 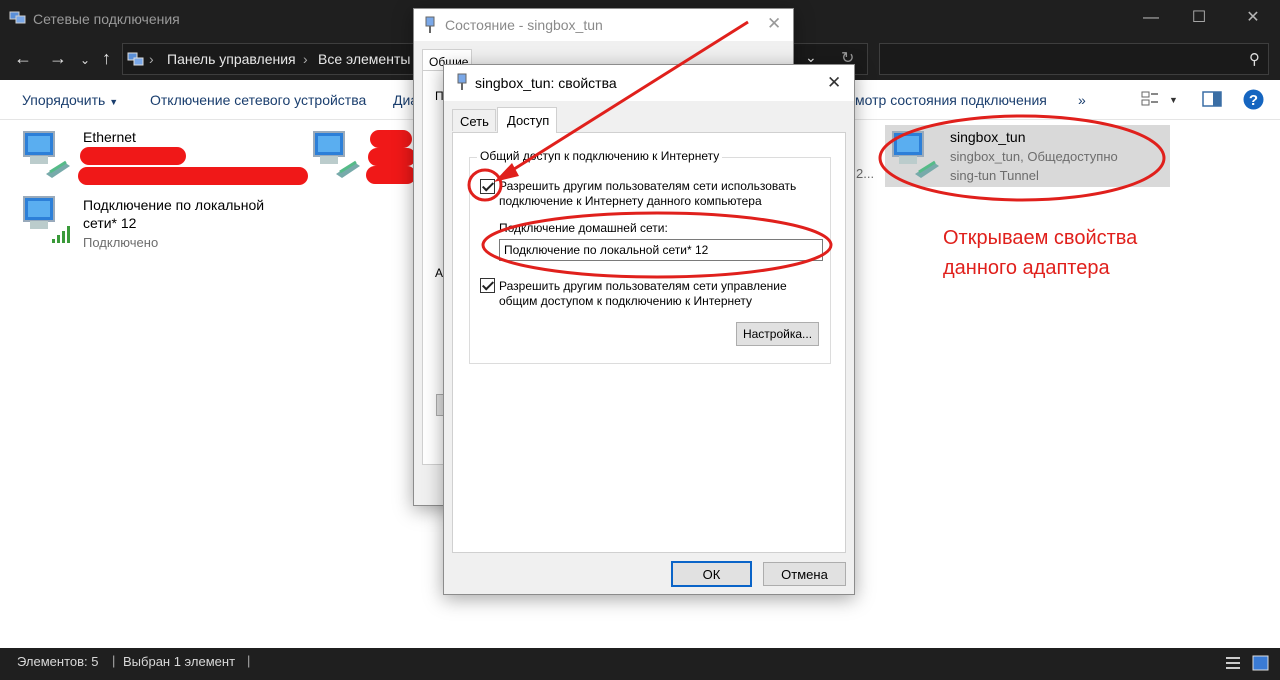 What do you see at coordinates (58, 661) in the screenshot?
I see `items-count: Элементов: 5` at bounding box center [58, 661].